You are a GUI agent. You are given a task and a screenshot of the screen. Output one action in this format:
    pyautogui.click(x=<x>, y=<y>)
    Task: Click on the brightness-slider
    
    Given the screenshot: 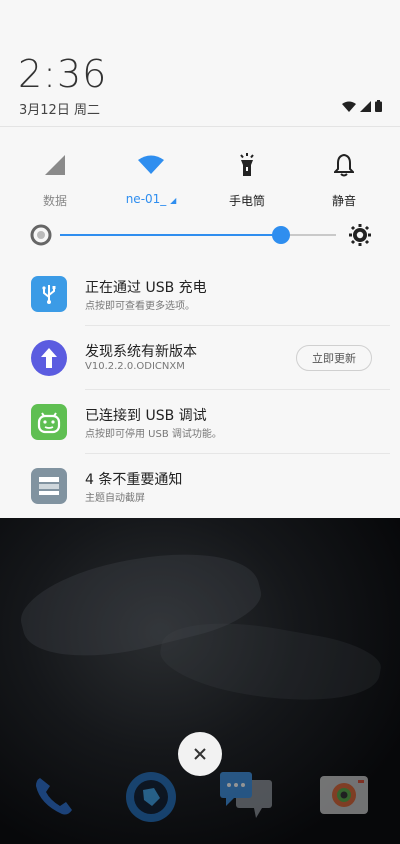 What is the action you would take?
    pyautogui.click(x=198, y=235)
    